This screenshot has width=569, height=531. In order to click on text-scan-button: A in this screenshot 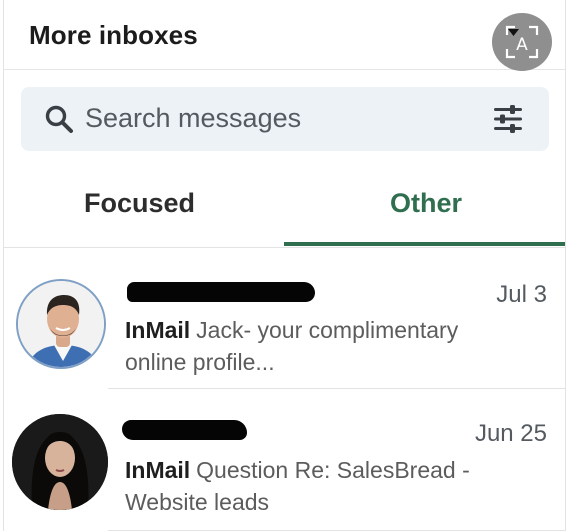, I will do `click(522, 42)`.